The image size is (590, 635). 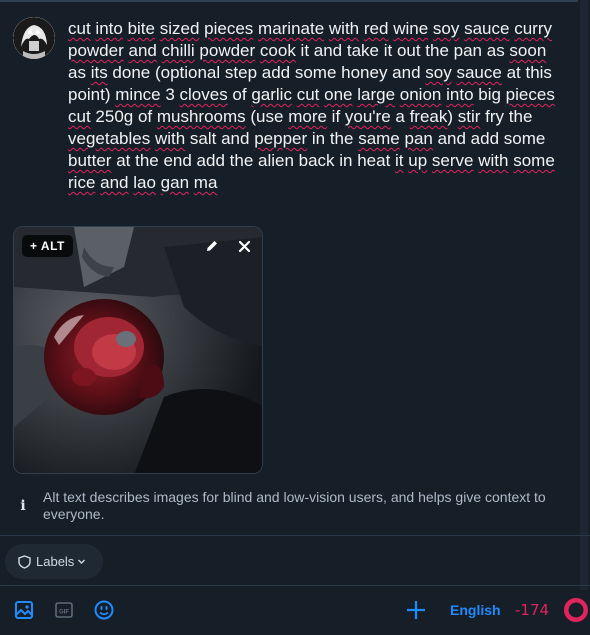 I want to click on misspelled-word: sized, so click(x=179, y=28).